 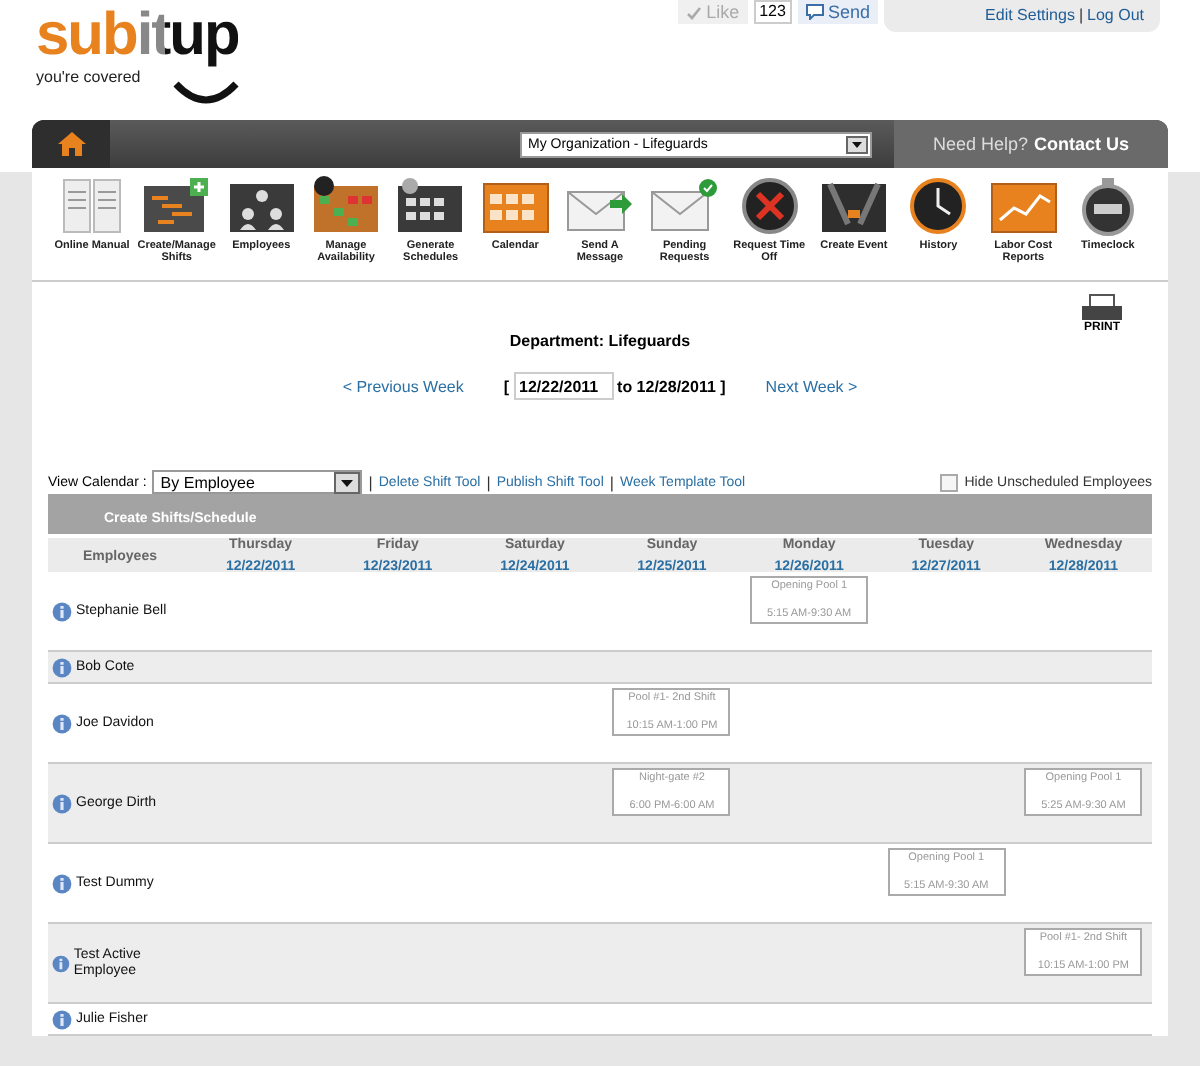 I want to click on home-icon, so click(x=71, y=144).